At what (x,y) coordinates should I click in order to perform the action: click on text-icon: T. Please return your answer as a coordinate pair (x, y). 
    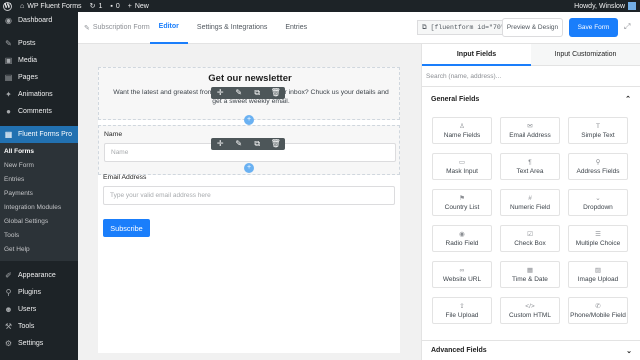
    Looking at the image, I should click on (598, 126).